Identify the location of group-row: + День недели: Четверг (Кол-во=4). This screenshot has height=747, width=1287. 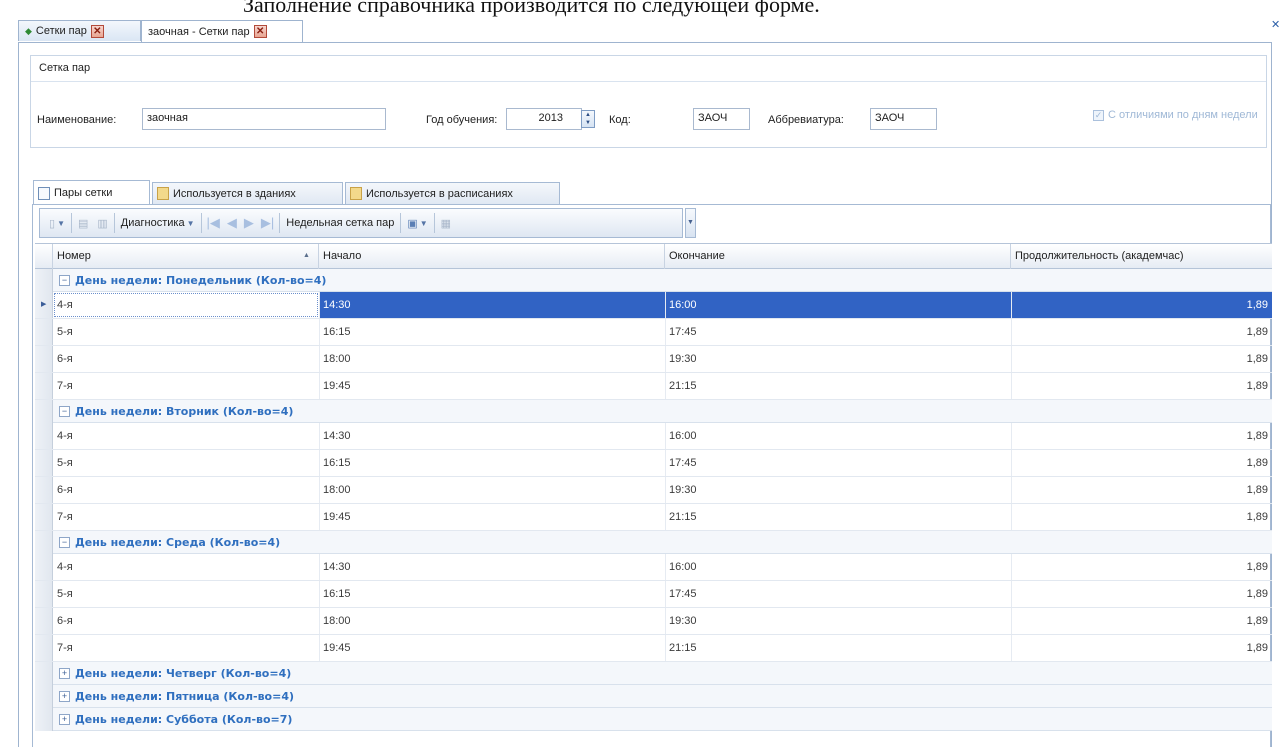
(653, 673).